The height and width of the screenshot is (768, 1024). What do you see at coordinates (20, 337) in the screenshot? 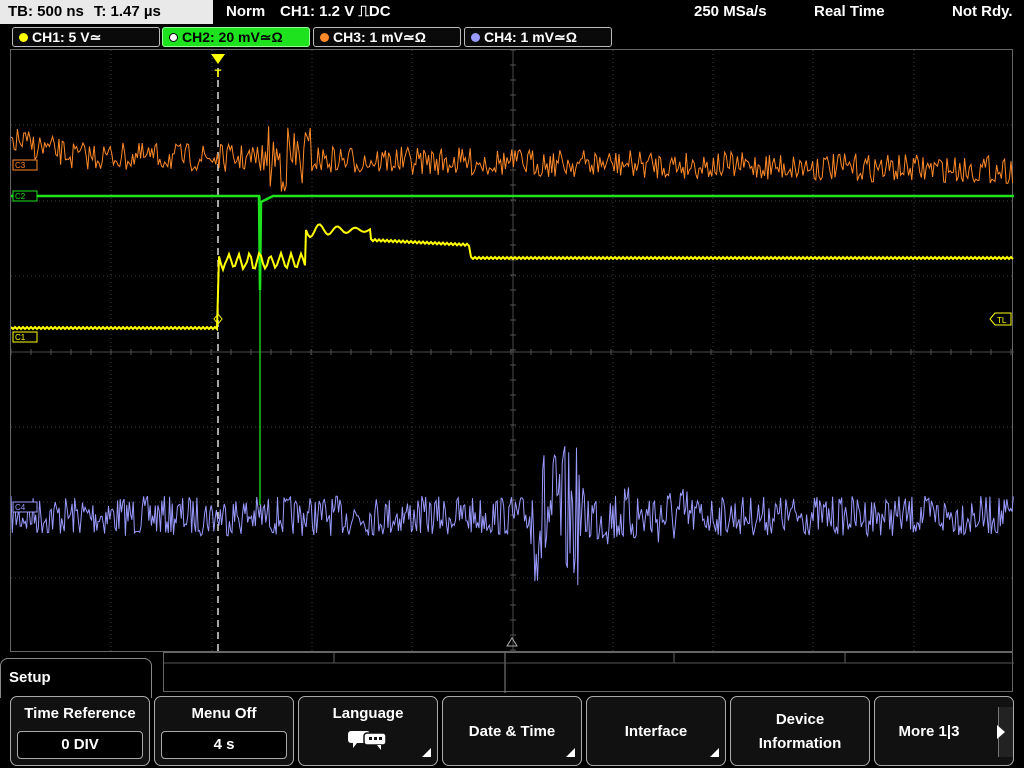
I see `c1-marker-label: C1` at bounding box center [20, 337].